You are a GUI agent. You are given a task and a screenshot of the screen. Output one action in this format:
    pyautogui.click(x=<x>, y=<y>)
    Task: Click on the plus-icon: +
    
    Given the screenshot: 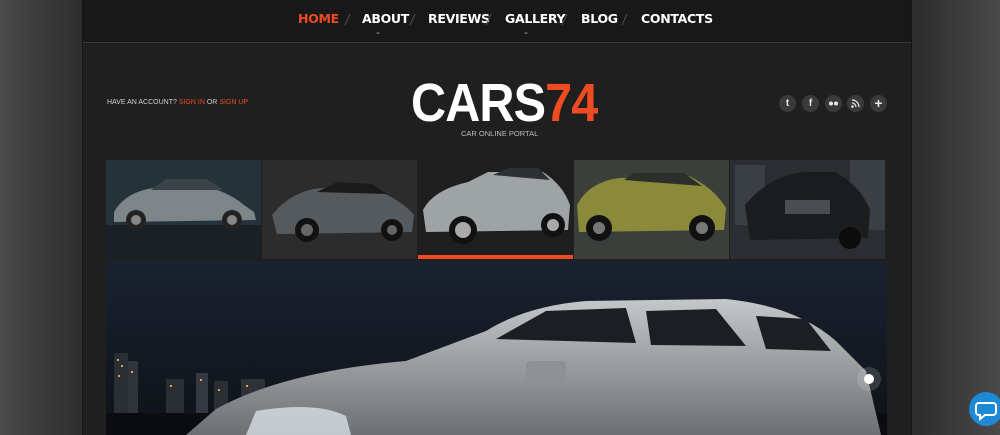 What is the action you would take?
    pyautogui.click(x=878, y=103)
    